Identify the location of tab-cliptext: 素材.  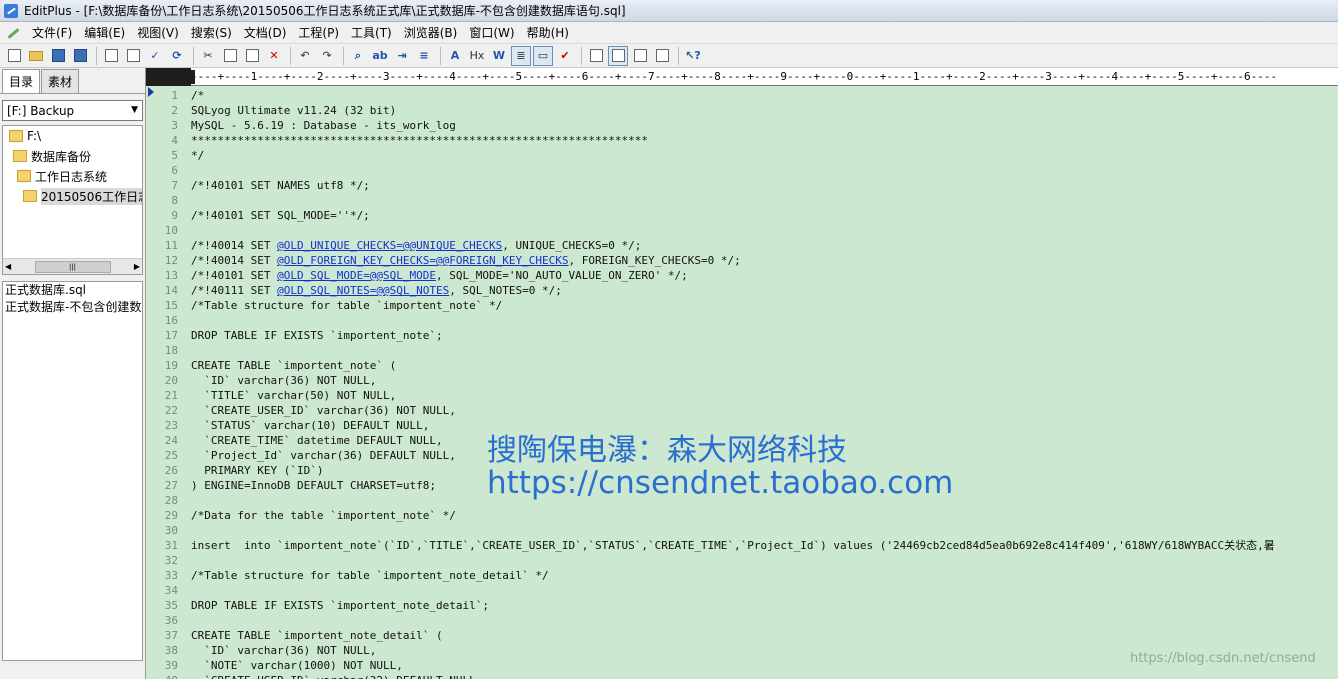
(60, 81).